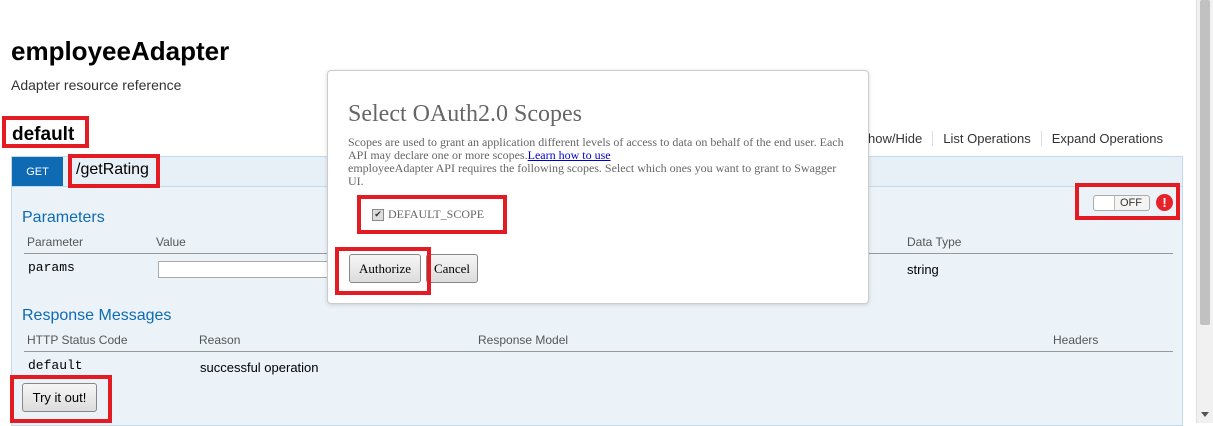 The image size is (1213, 426). Describe the element at coordinates (1104, 203) in the screenshot. I see `toggle-knob` at that location.